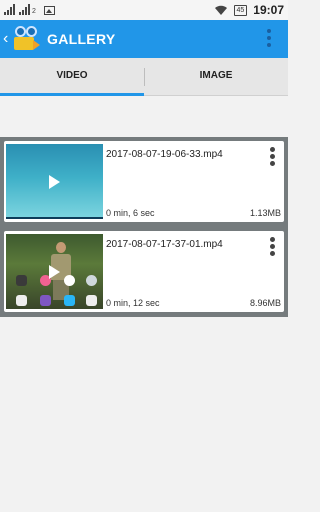 The height and width of the screenshot is (512, 320). What do you see at coordinates (164, 154) in the screenshot?
I see `video-file-name: 2017-08-07-19-06-33.mp4` at bounding box center [164, 154].